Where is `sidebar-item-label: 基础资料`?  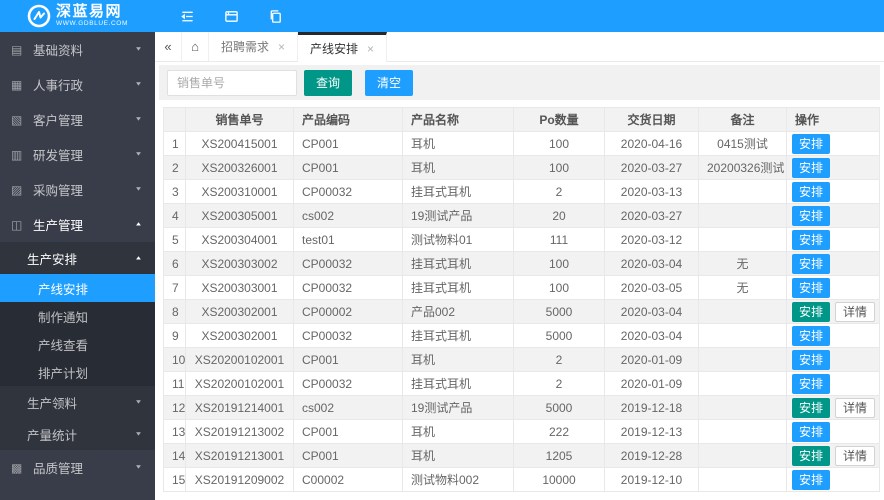
sidebar-item-label: 基础资料 is located at coordinates (58, 51).